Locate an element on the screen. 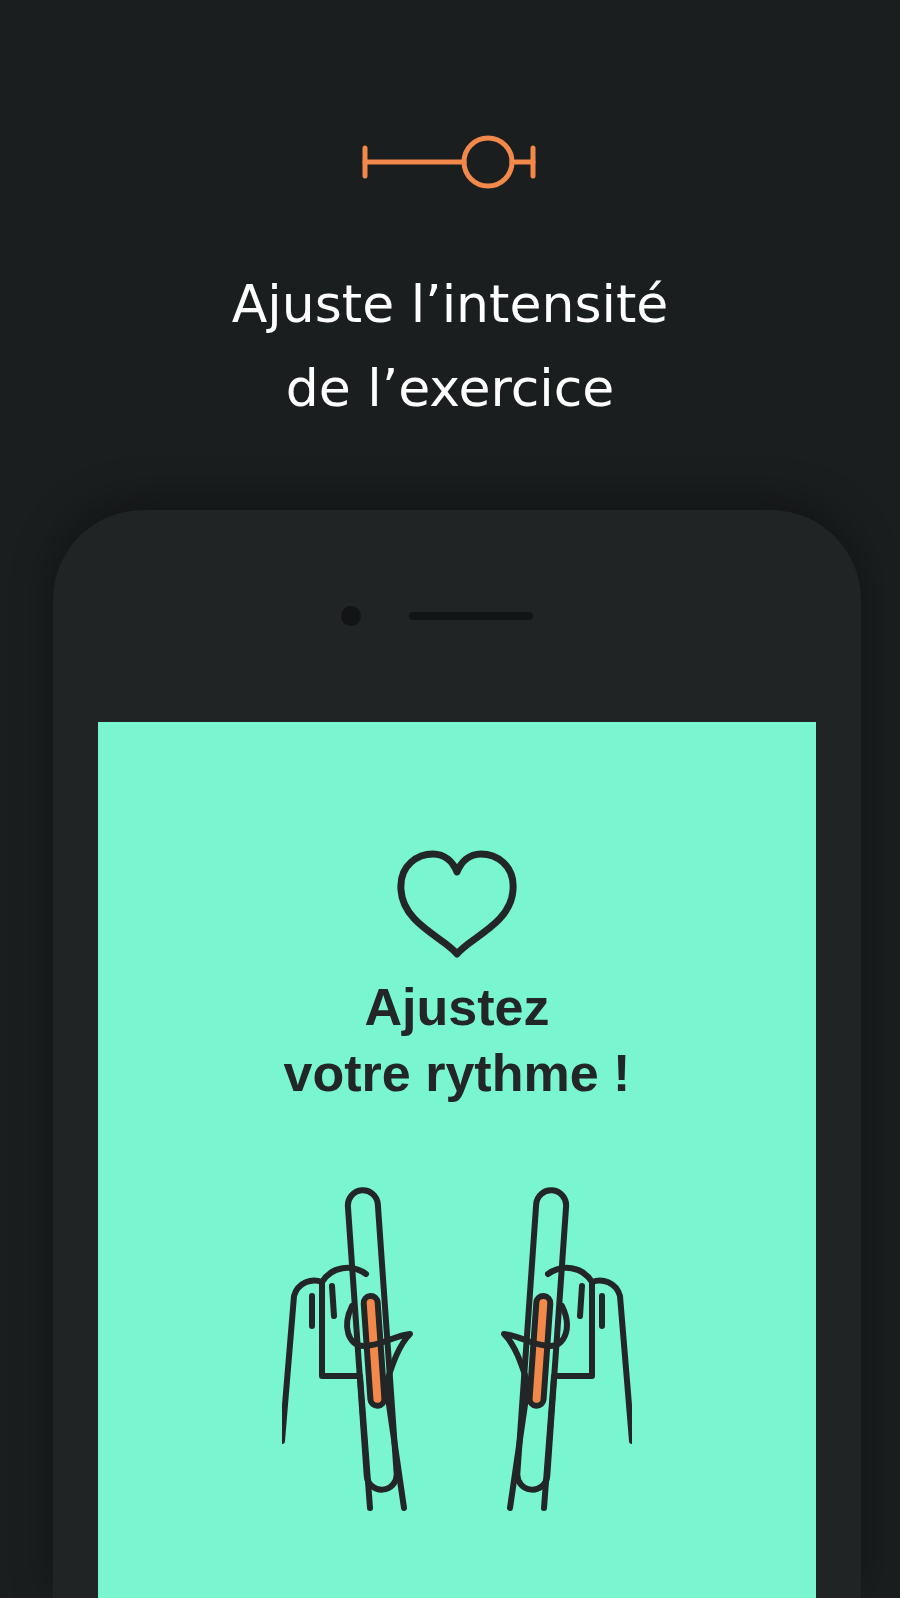 The height and width of the screenshot is (1598, 900). heart-icon is located at coordinates (457, 905).